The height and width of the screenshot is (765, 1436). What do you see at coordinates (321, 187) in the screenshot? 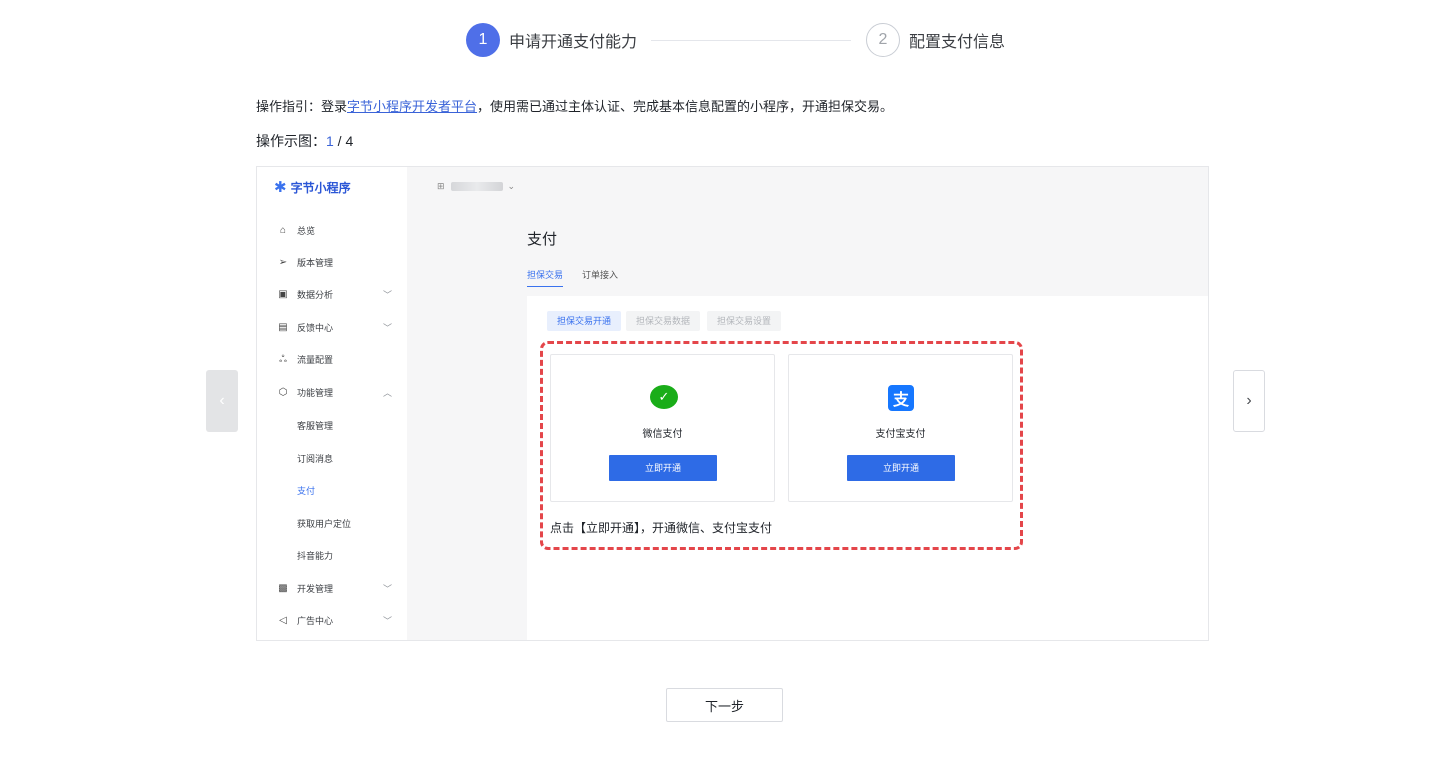
I see `demo-brand-name: 字节小程序` at bounding box center [321, 187].